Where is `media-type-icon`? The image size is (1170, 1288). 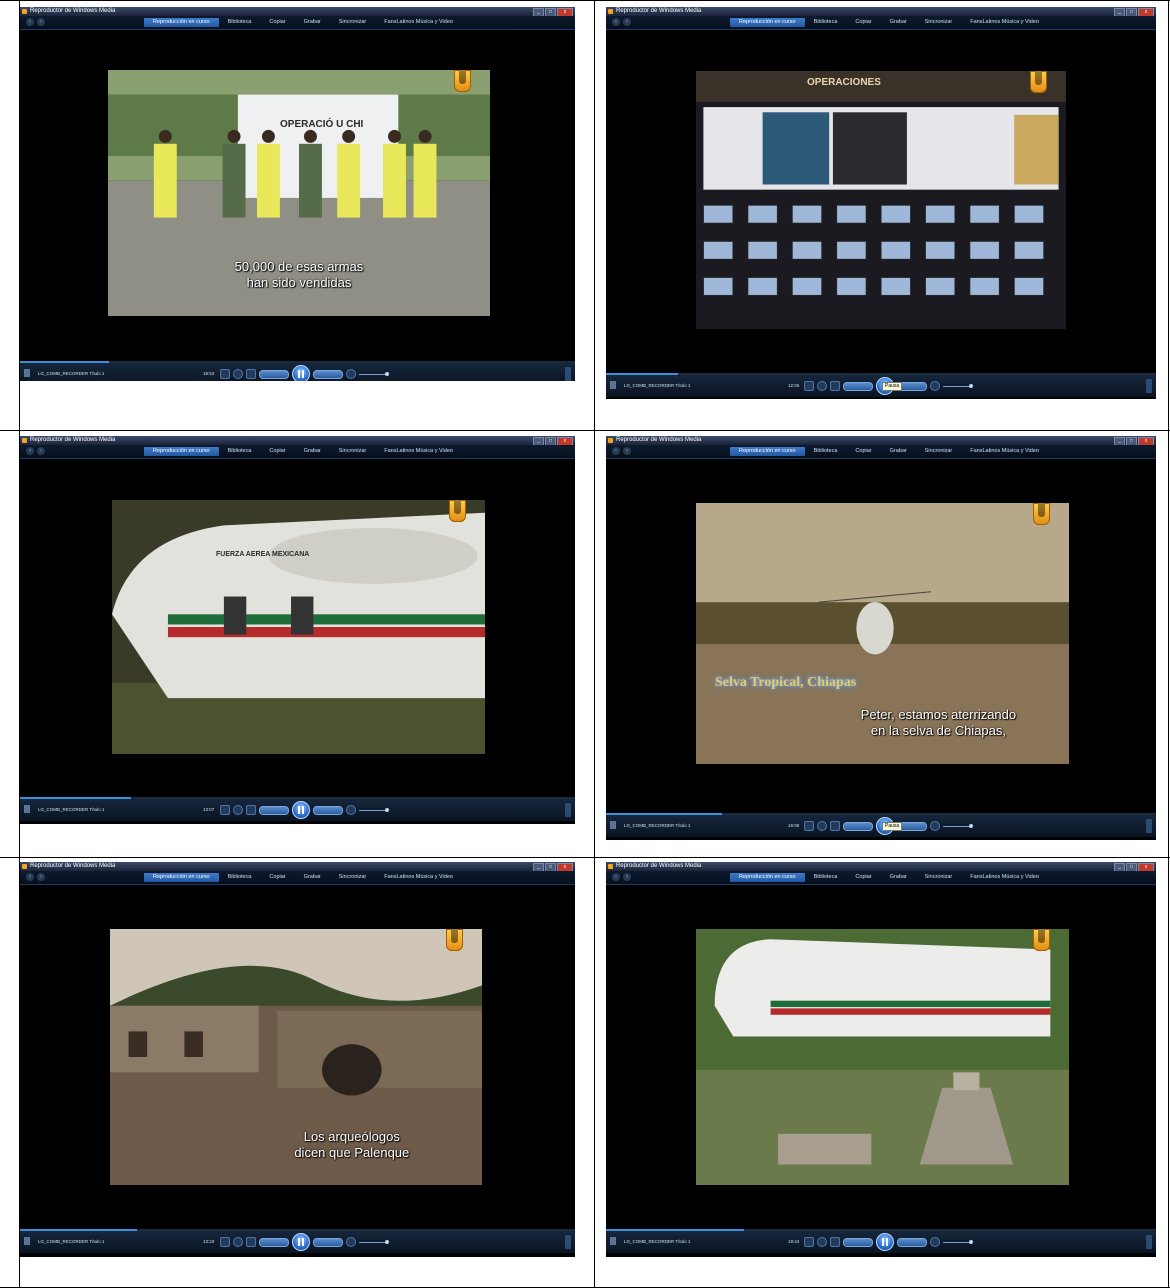
media-type-icon is located at coordinates (27, 809).